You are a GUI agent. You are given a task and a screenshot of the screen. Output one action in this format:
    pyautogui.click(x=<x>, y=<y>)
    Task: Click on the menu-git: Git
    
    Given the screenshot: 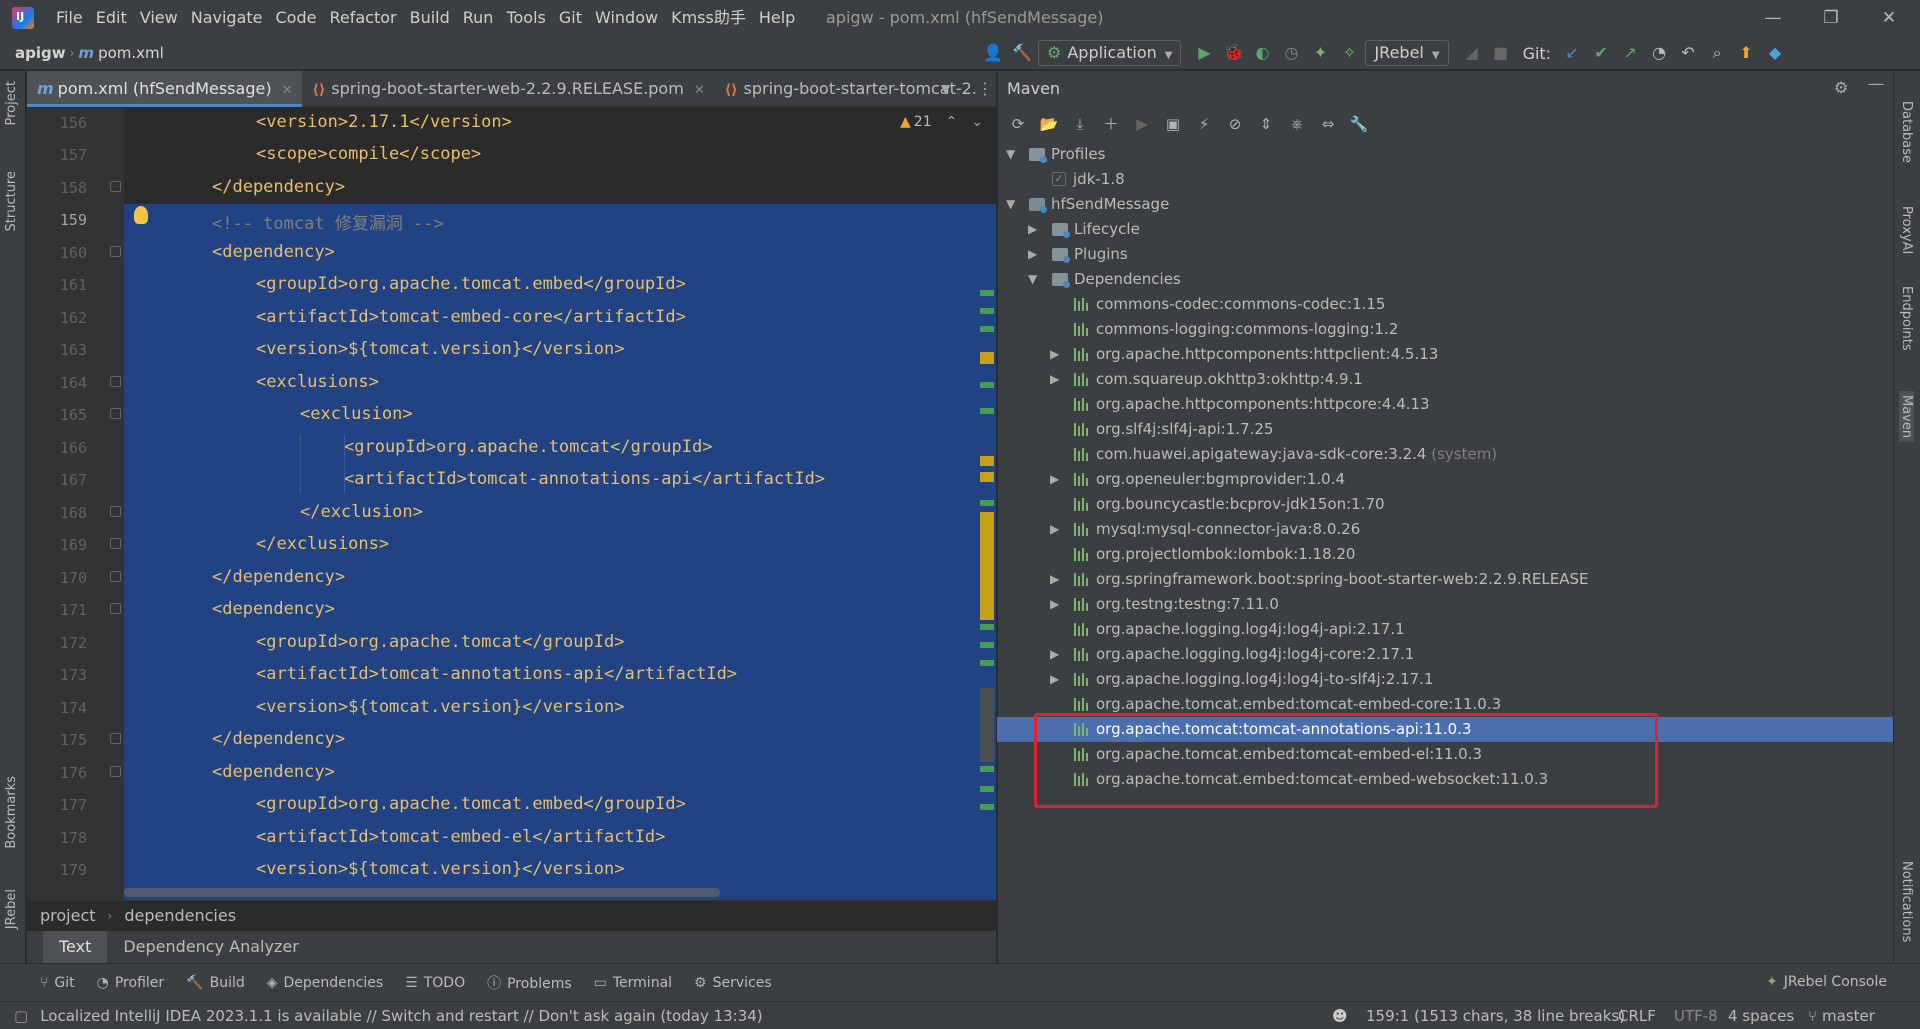 What is the action you would take?
    pyautogui.click(x=570, y=18)
    